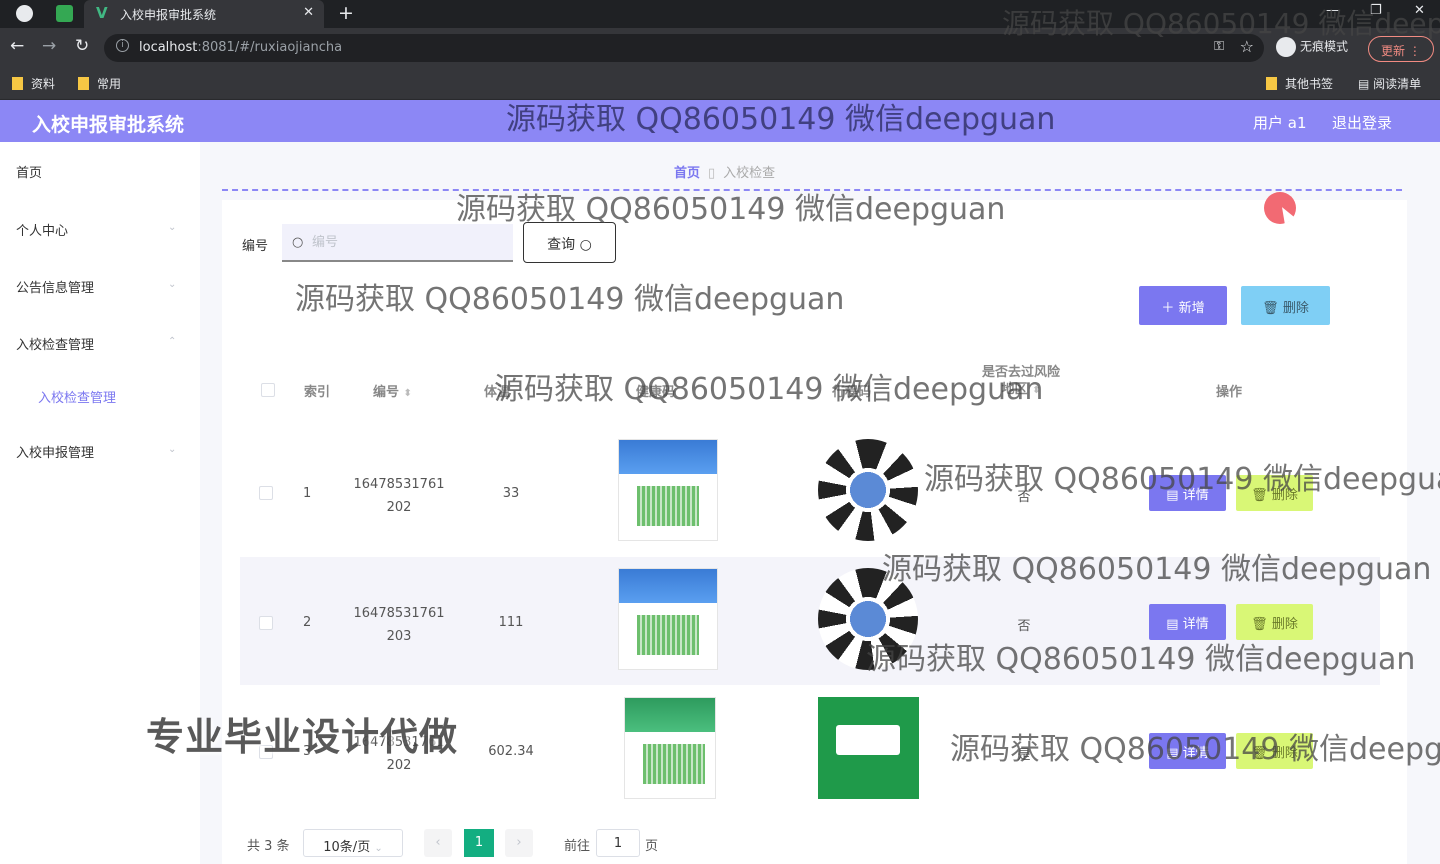  What do you see at coordinates (655, 390) in the screenshot?
I see `col-header-health-code: 健康码` at bounding box center [655, 390].